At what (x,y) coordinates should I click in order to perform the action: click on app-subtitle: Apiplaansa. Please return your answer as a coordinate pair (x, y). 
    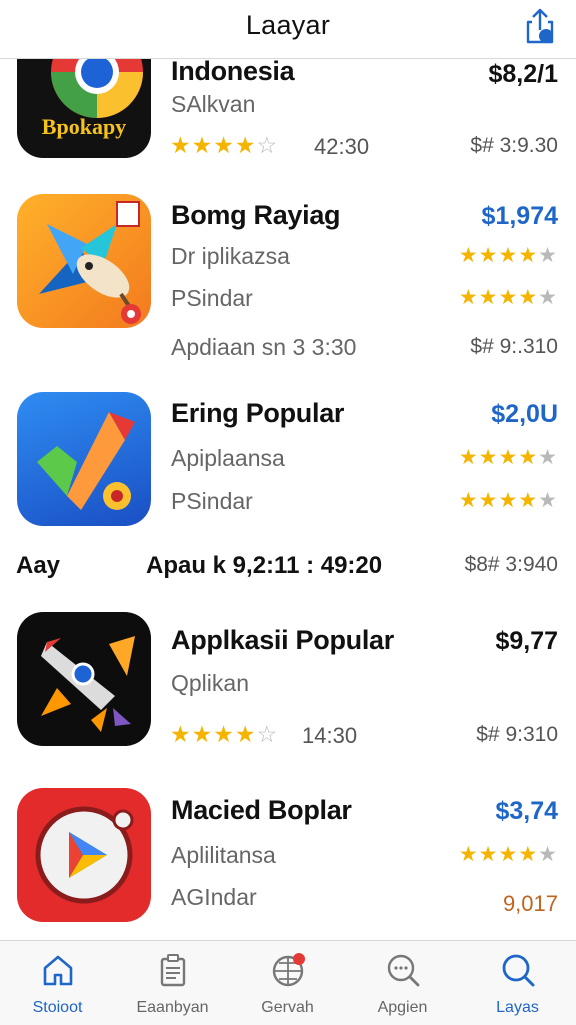
    Looking at the image, I should click on (228, 458).